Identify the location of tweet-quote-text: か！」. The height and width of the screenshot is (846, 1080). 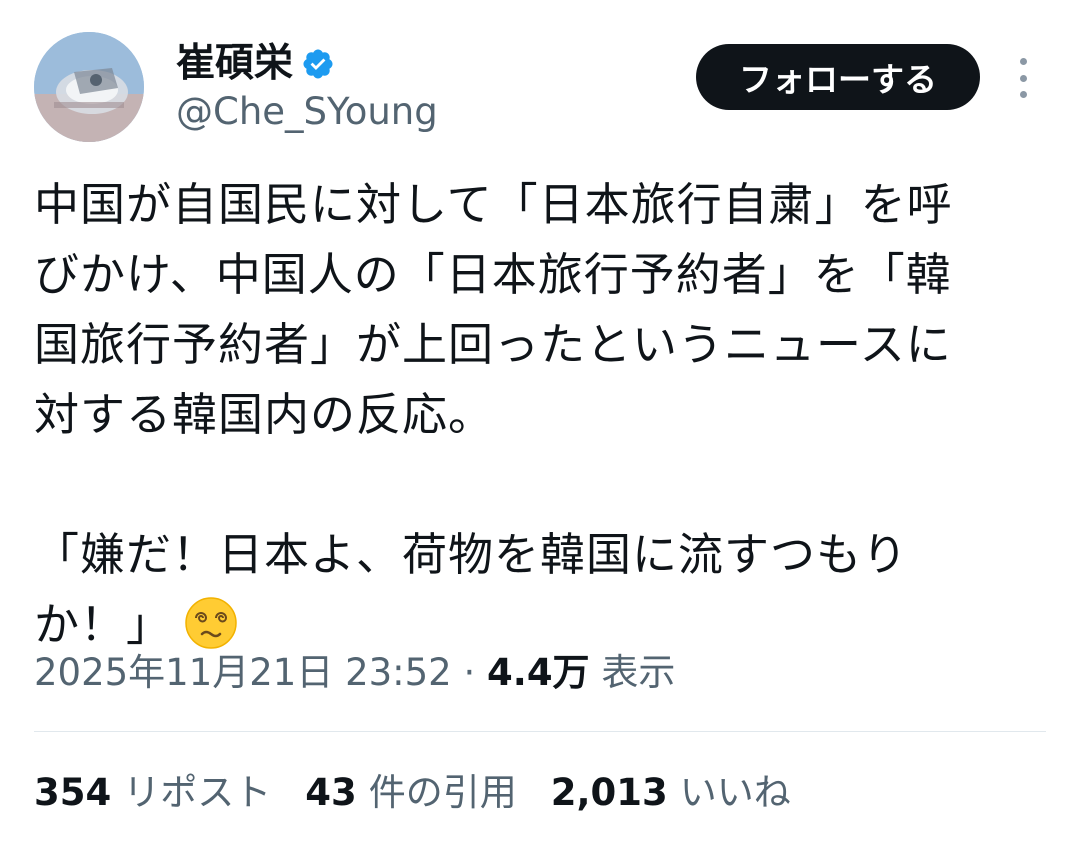
(103, 624).